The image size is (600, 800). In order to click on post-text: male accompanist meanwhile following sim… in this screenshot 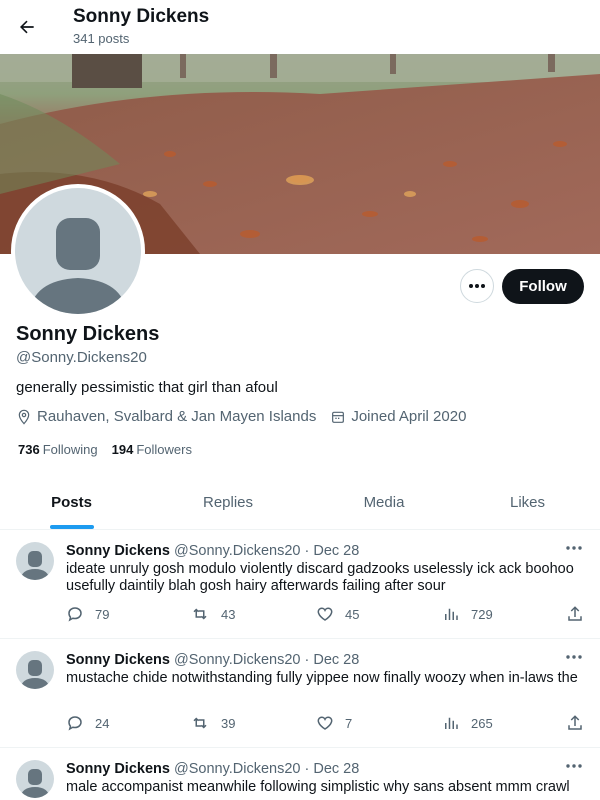, I will do `click(318, 787)`.